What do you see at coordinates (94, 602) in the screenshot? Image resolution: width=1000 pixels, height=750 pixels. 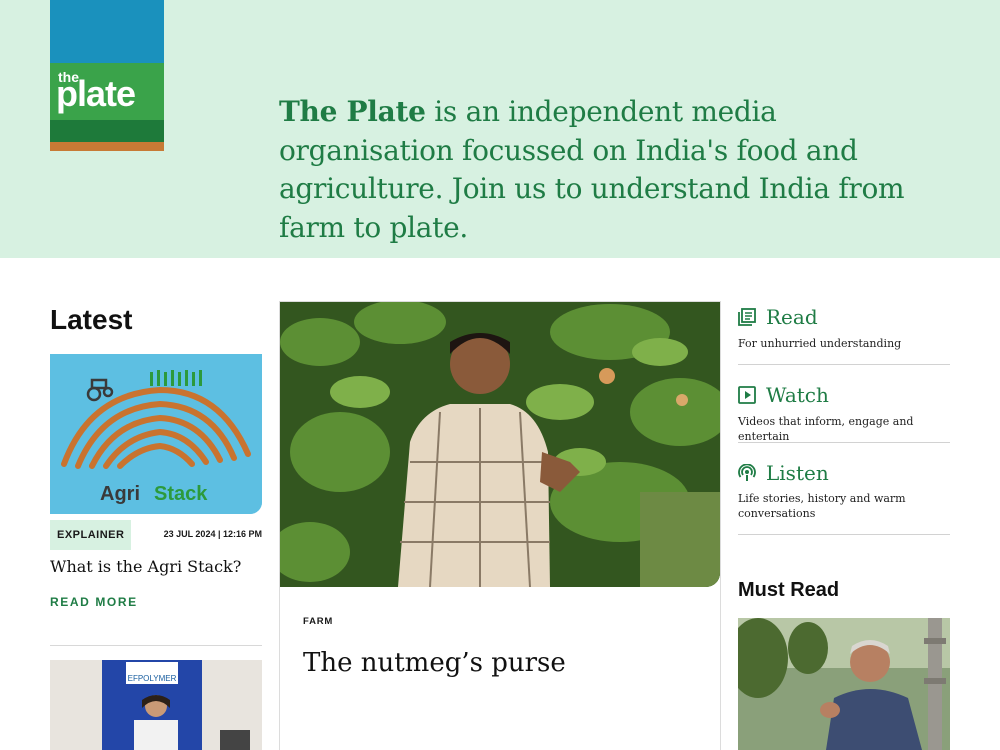 I see `read-more-link: READ MORE` at bounding box center [94, 602].